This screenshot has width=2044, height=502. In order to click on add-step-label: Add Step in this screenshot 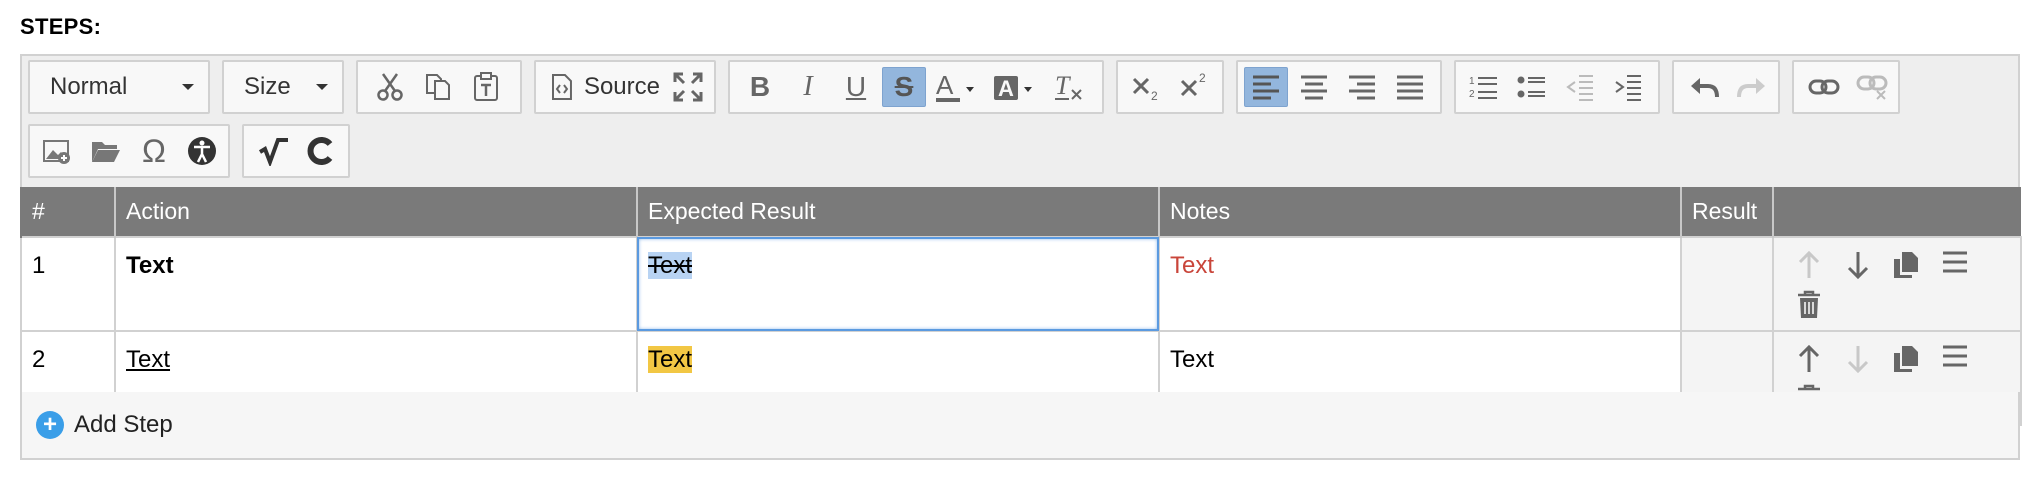, I will do `click(123, 424)`.